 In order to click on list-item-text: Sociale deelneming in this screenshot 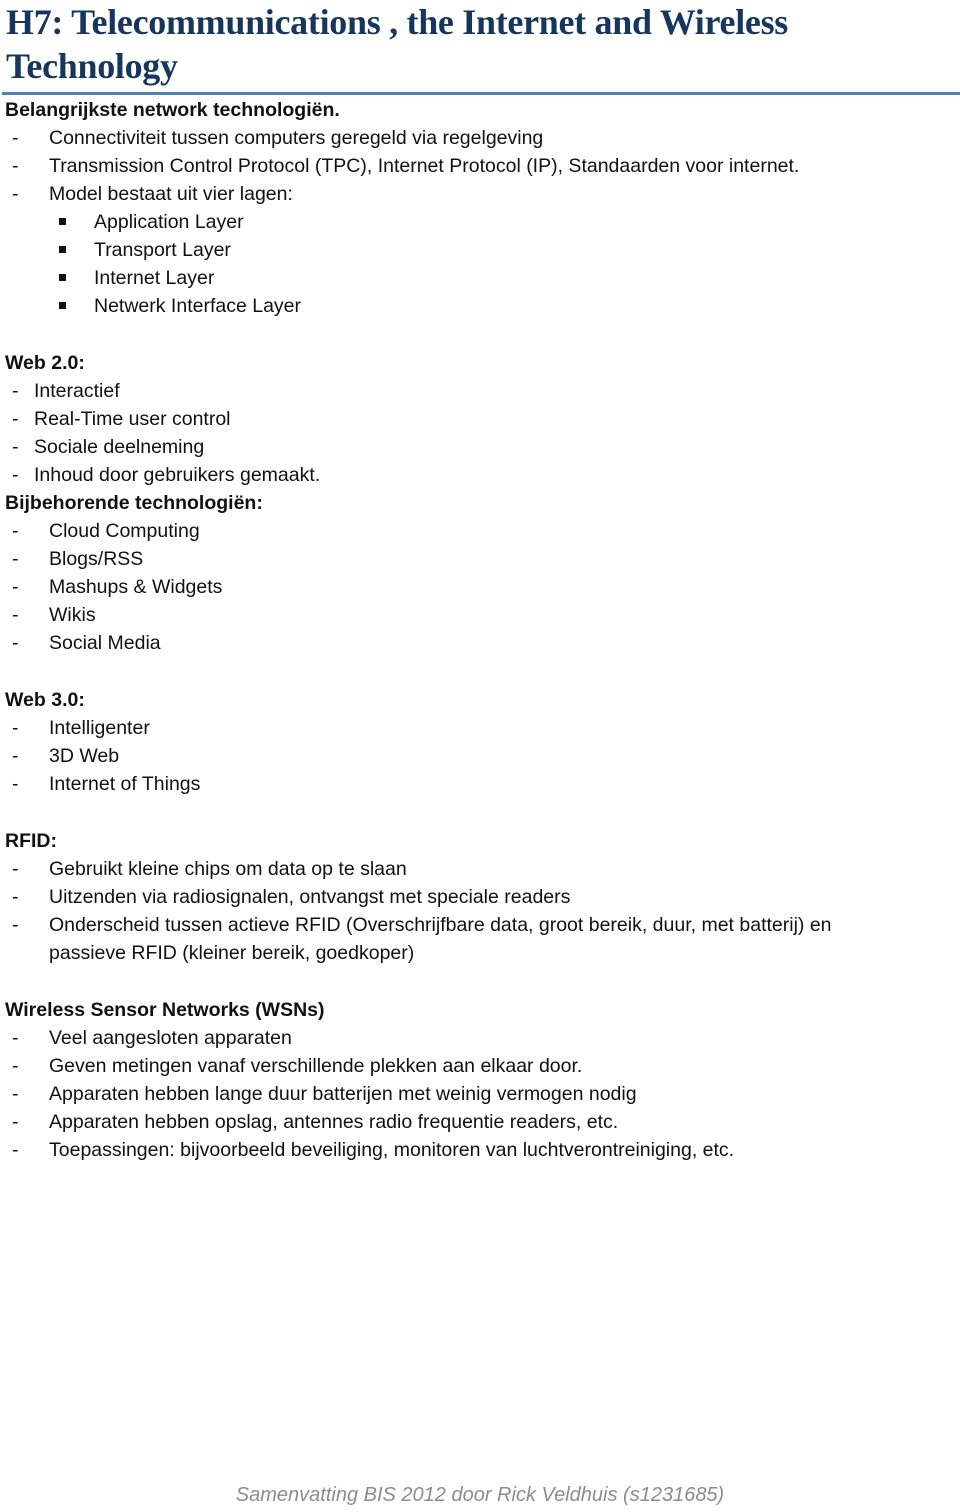, I will do `click(119, 447)`.